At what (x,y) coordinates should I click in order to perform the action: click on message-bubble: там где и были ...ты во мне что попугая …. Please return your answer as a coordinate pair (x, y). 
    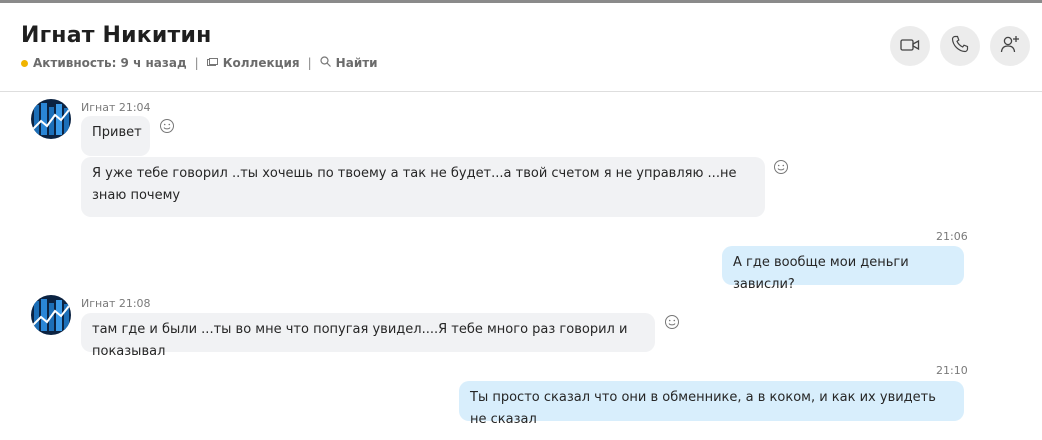
    Looking at the image, I should click on (368, 336).